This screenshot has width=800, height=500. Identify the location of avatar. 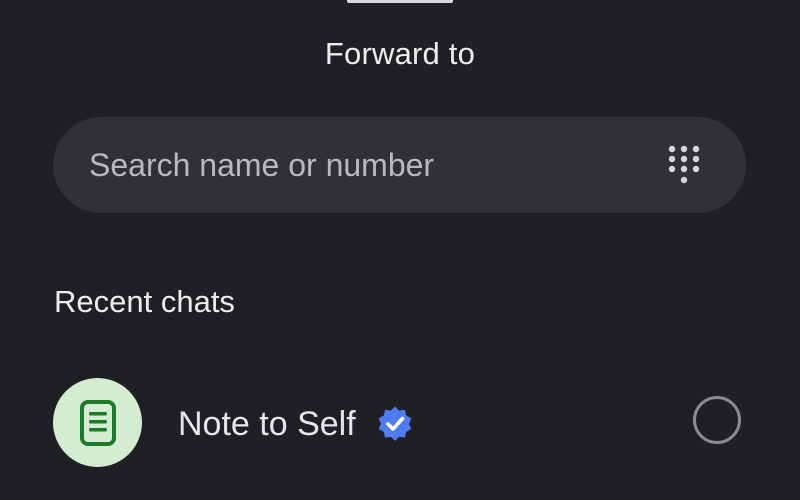
(97, 422).